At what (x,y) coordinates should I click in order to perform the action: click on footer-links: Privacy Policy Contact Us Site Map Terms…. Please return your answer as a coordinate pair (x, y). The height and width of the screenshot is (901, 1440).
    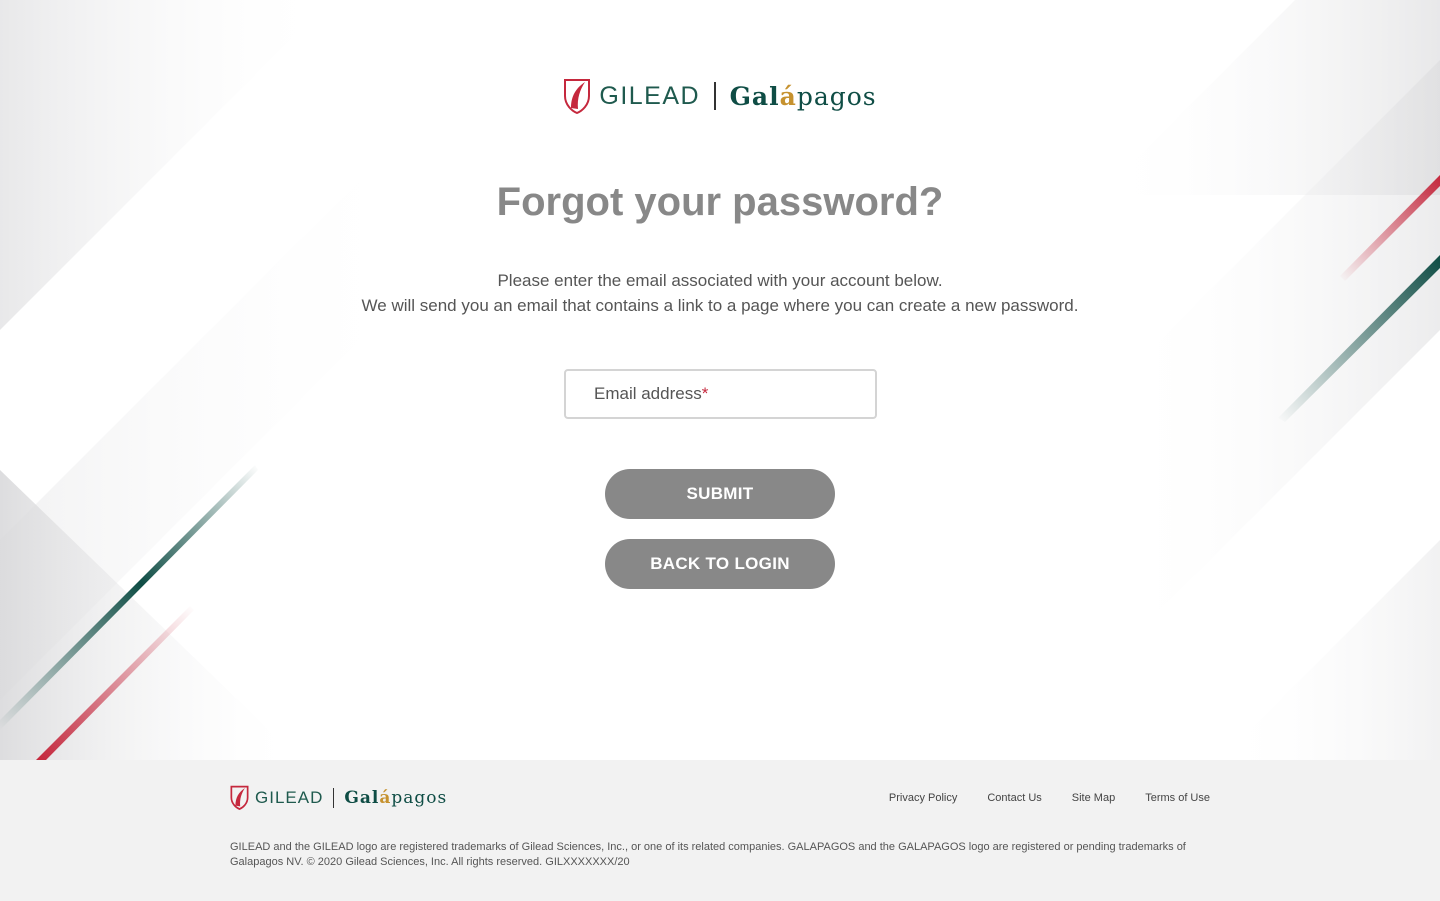
    Looking at the image, I should click on (1034, 798).